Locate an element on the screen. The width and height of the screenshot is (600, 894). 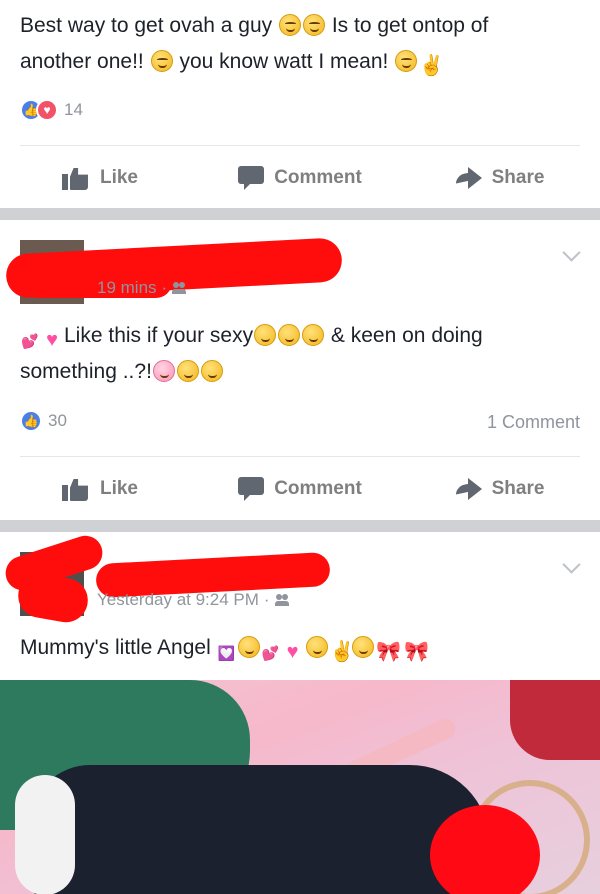
love-reaction-icon: ♥ is located at coordinates (47, 110).